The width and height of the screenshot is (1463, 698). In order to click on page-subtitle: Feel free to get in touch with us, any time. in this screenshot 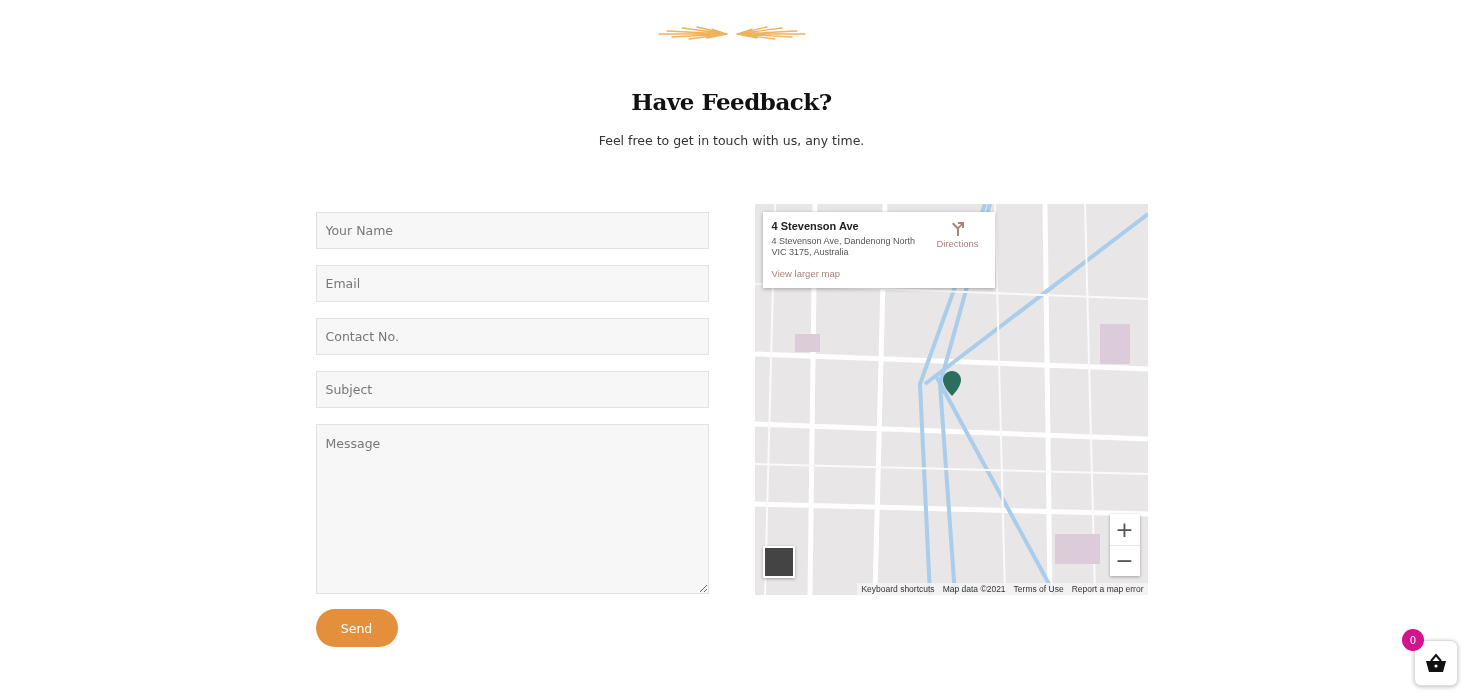, I will do `click(731, 140)`.